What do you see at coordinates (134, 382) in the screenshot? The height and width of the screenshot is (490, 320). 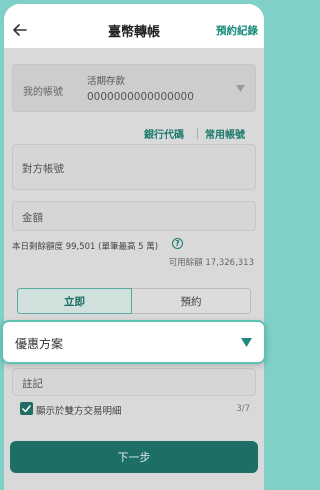 I see `memo-input: 註記` at bounding box center [134, 382].